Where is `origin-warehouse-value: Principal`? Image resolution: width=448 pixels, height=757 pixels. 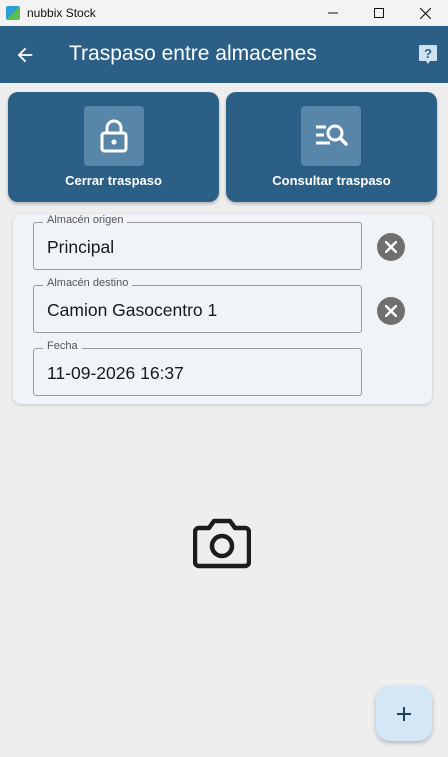
origin-warehouse-value: Principal is located at coordinates (81, 247).